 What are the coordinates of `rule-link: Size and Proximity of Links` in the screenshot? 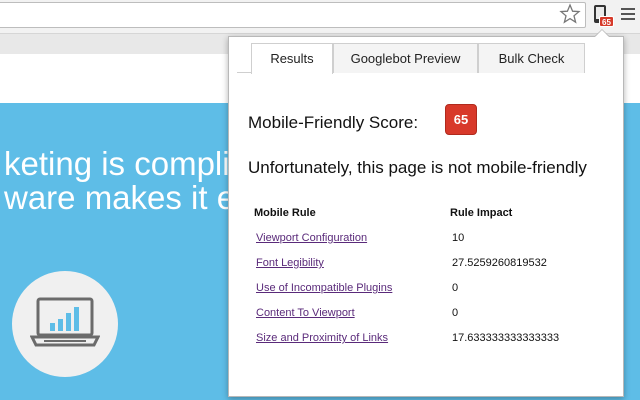 It's located at (322, 338).